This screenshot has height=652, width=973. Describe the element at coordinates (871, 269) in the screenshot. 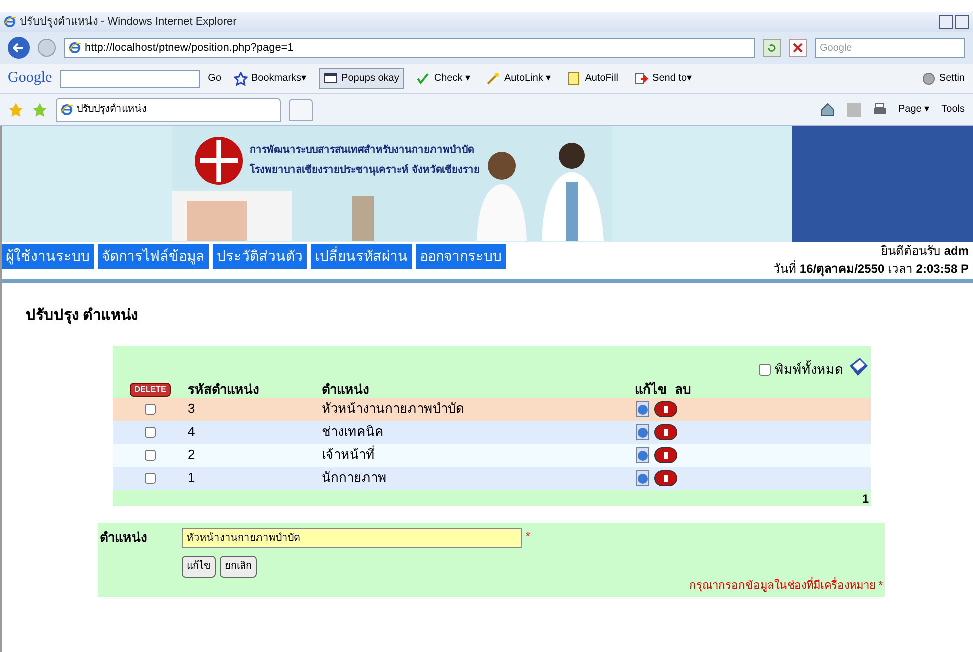

I see `date-time-text: วันที่ 16/ตุลาคม/2550 เวลา 2:03:58 P` at that location.